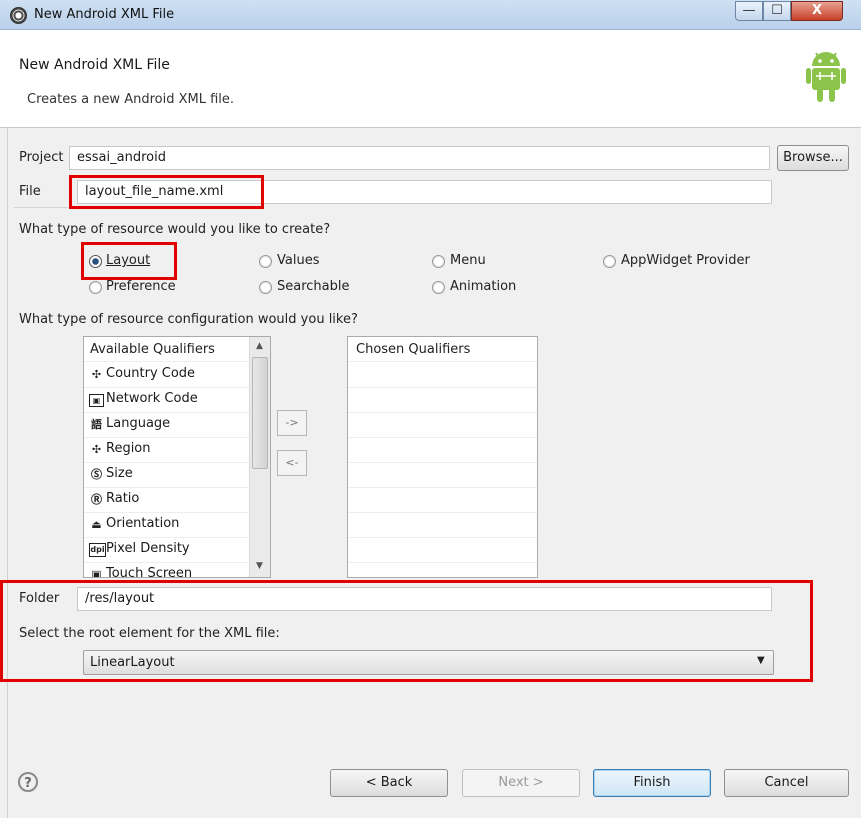  Describe the element at coordinates (18, 15) in the screenshot. I see `eclipse-app-icon` at that location.